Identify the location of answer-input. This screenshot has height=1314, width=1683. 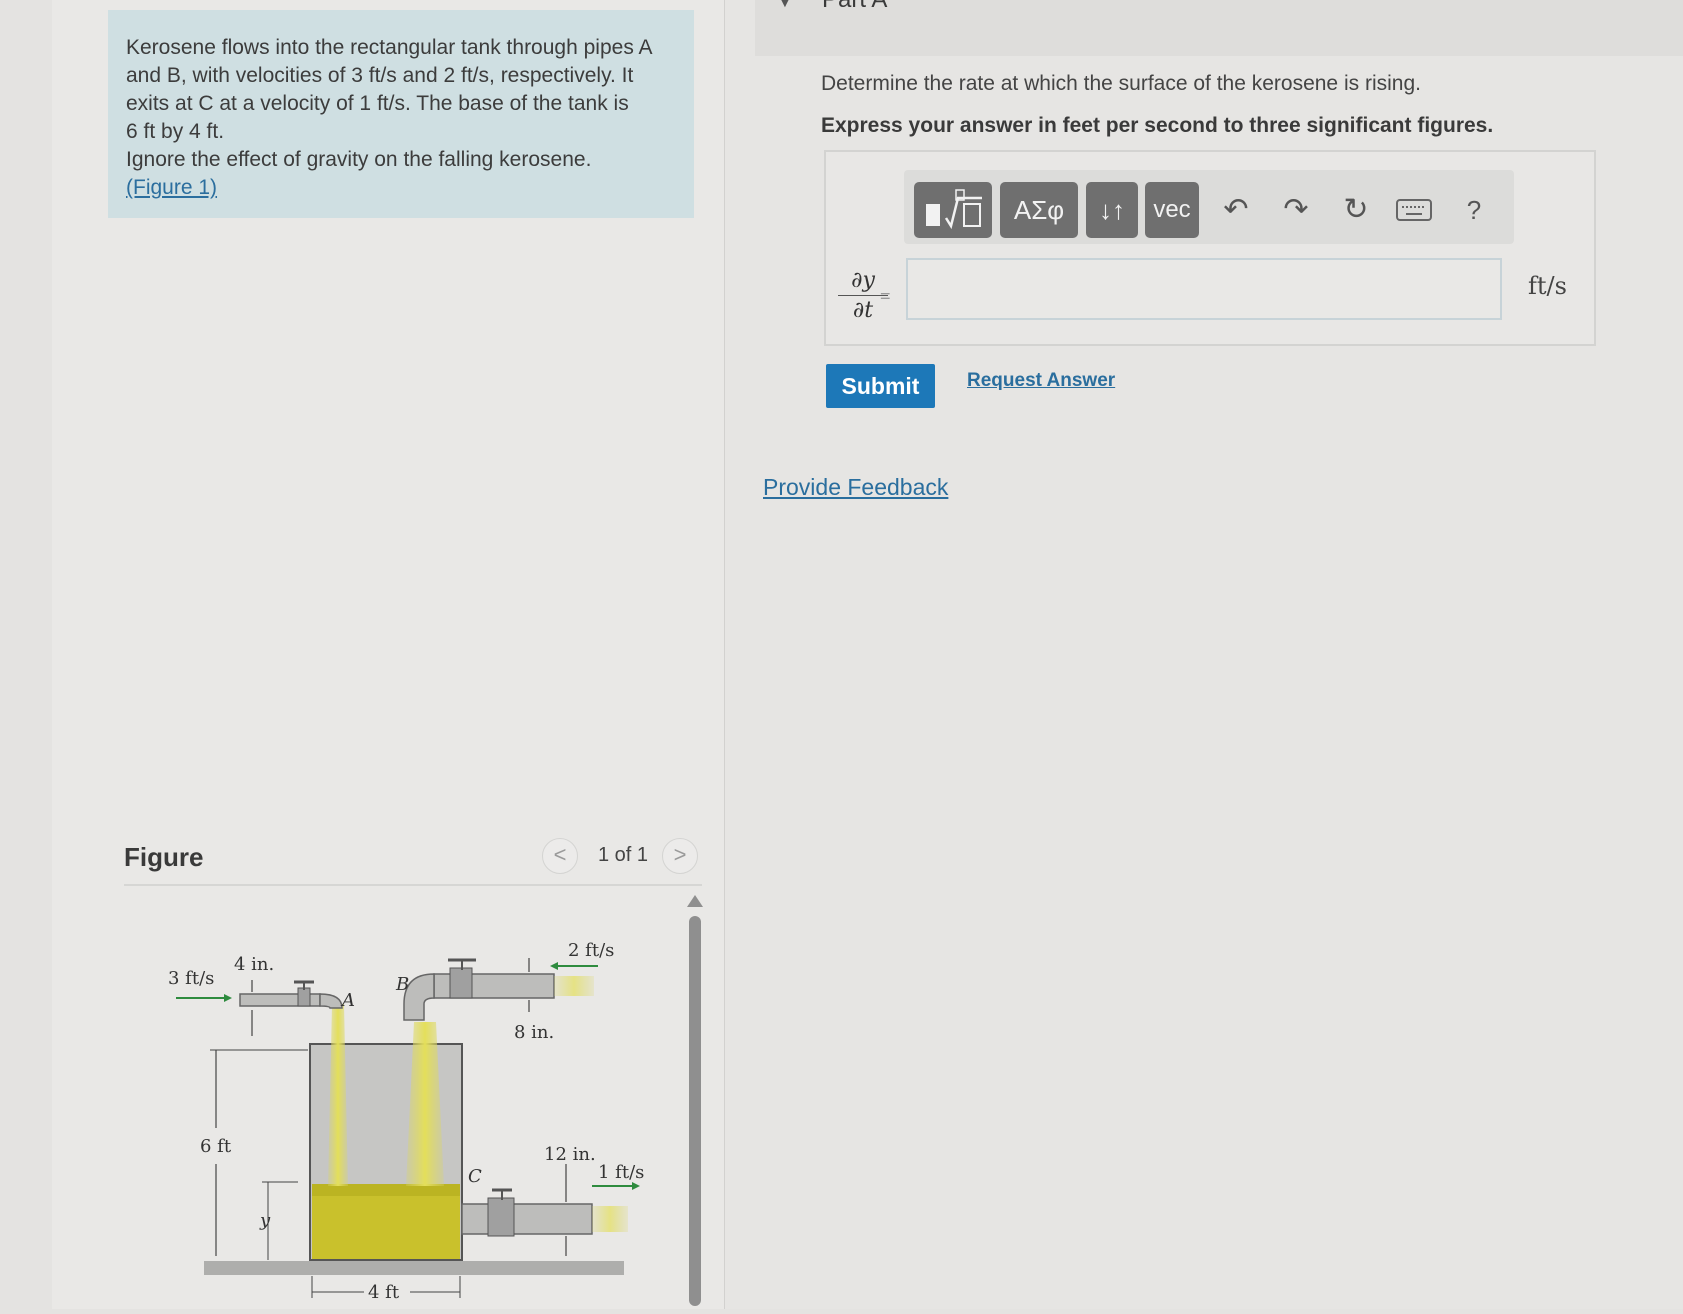
(1204, 289).